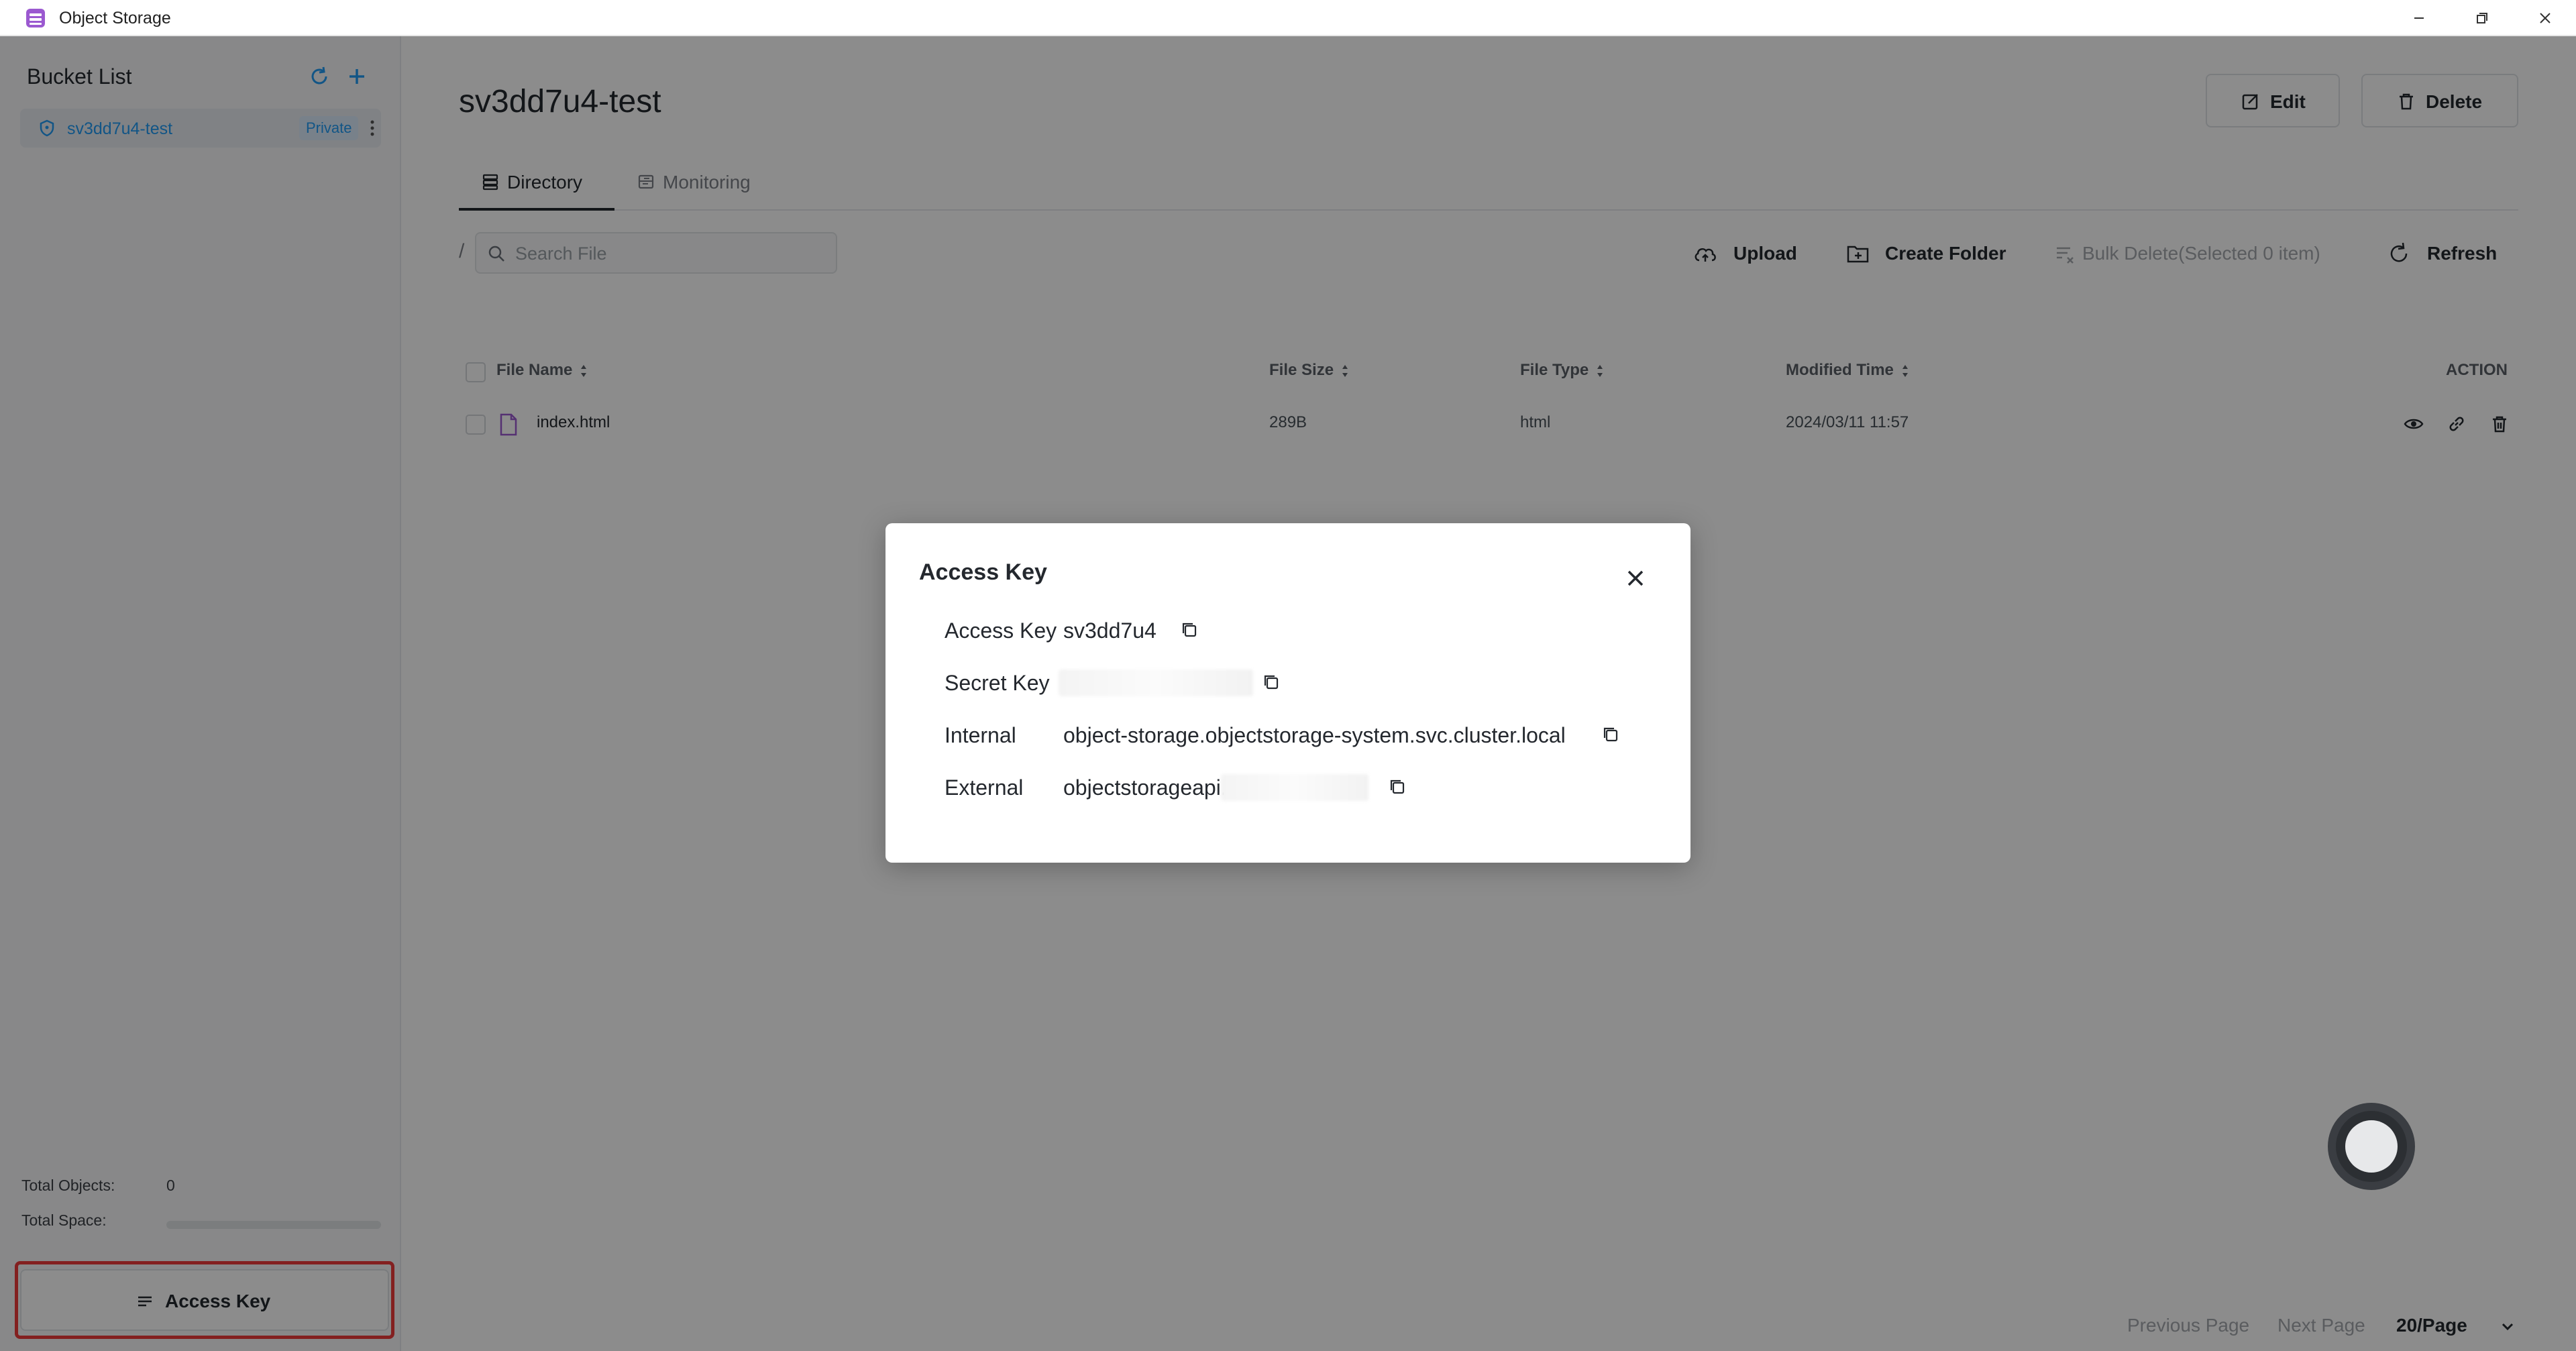  I want to click on modal-title: Access Key, so click(983, 572).